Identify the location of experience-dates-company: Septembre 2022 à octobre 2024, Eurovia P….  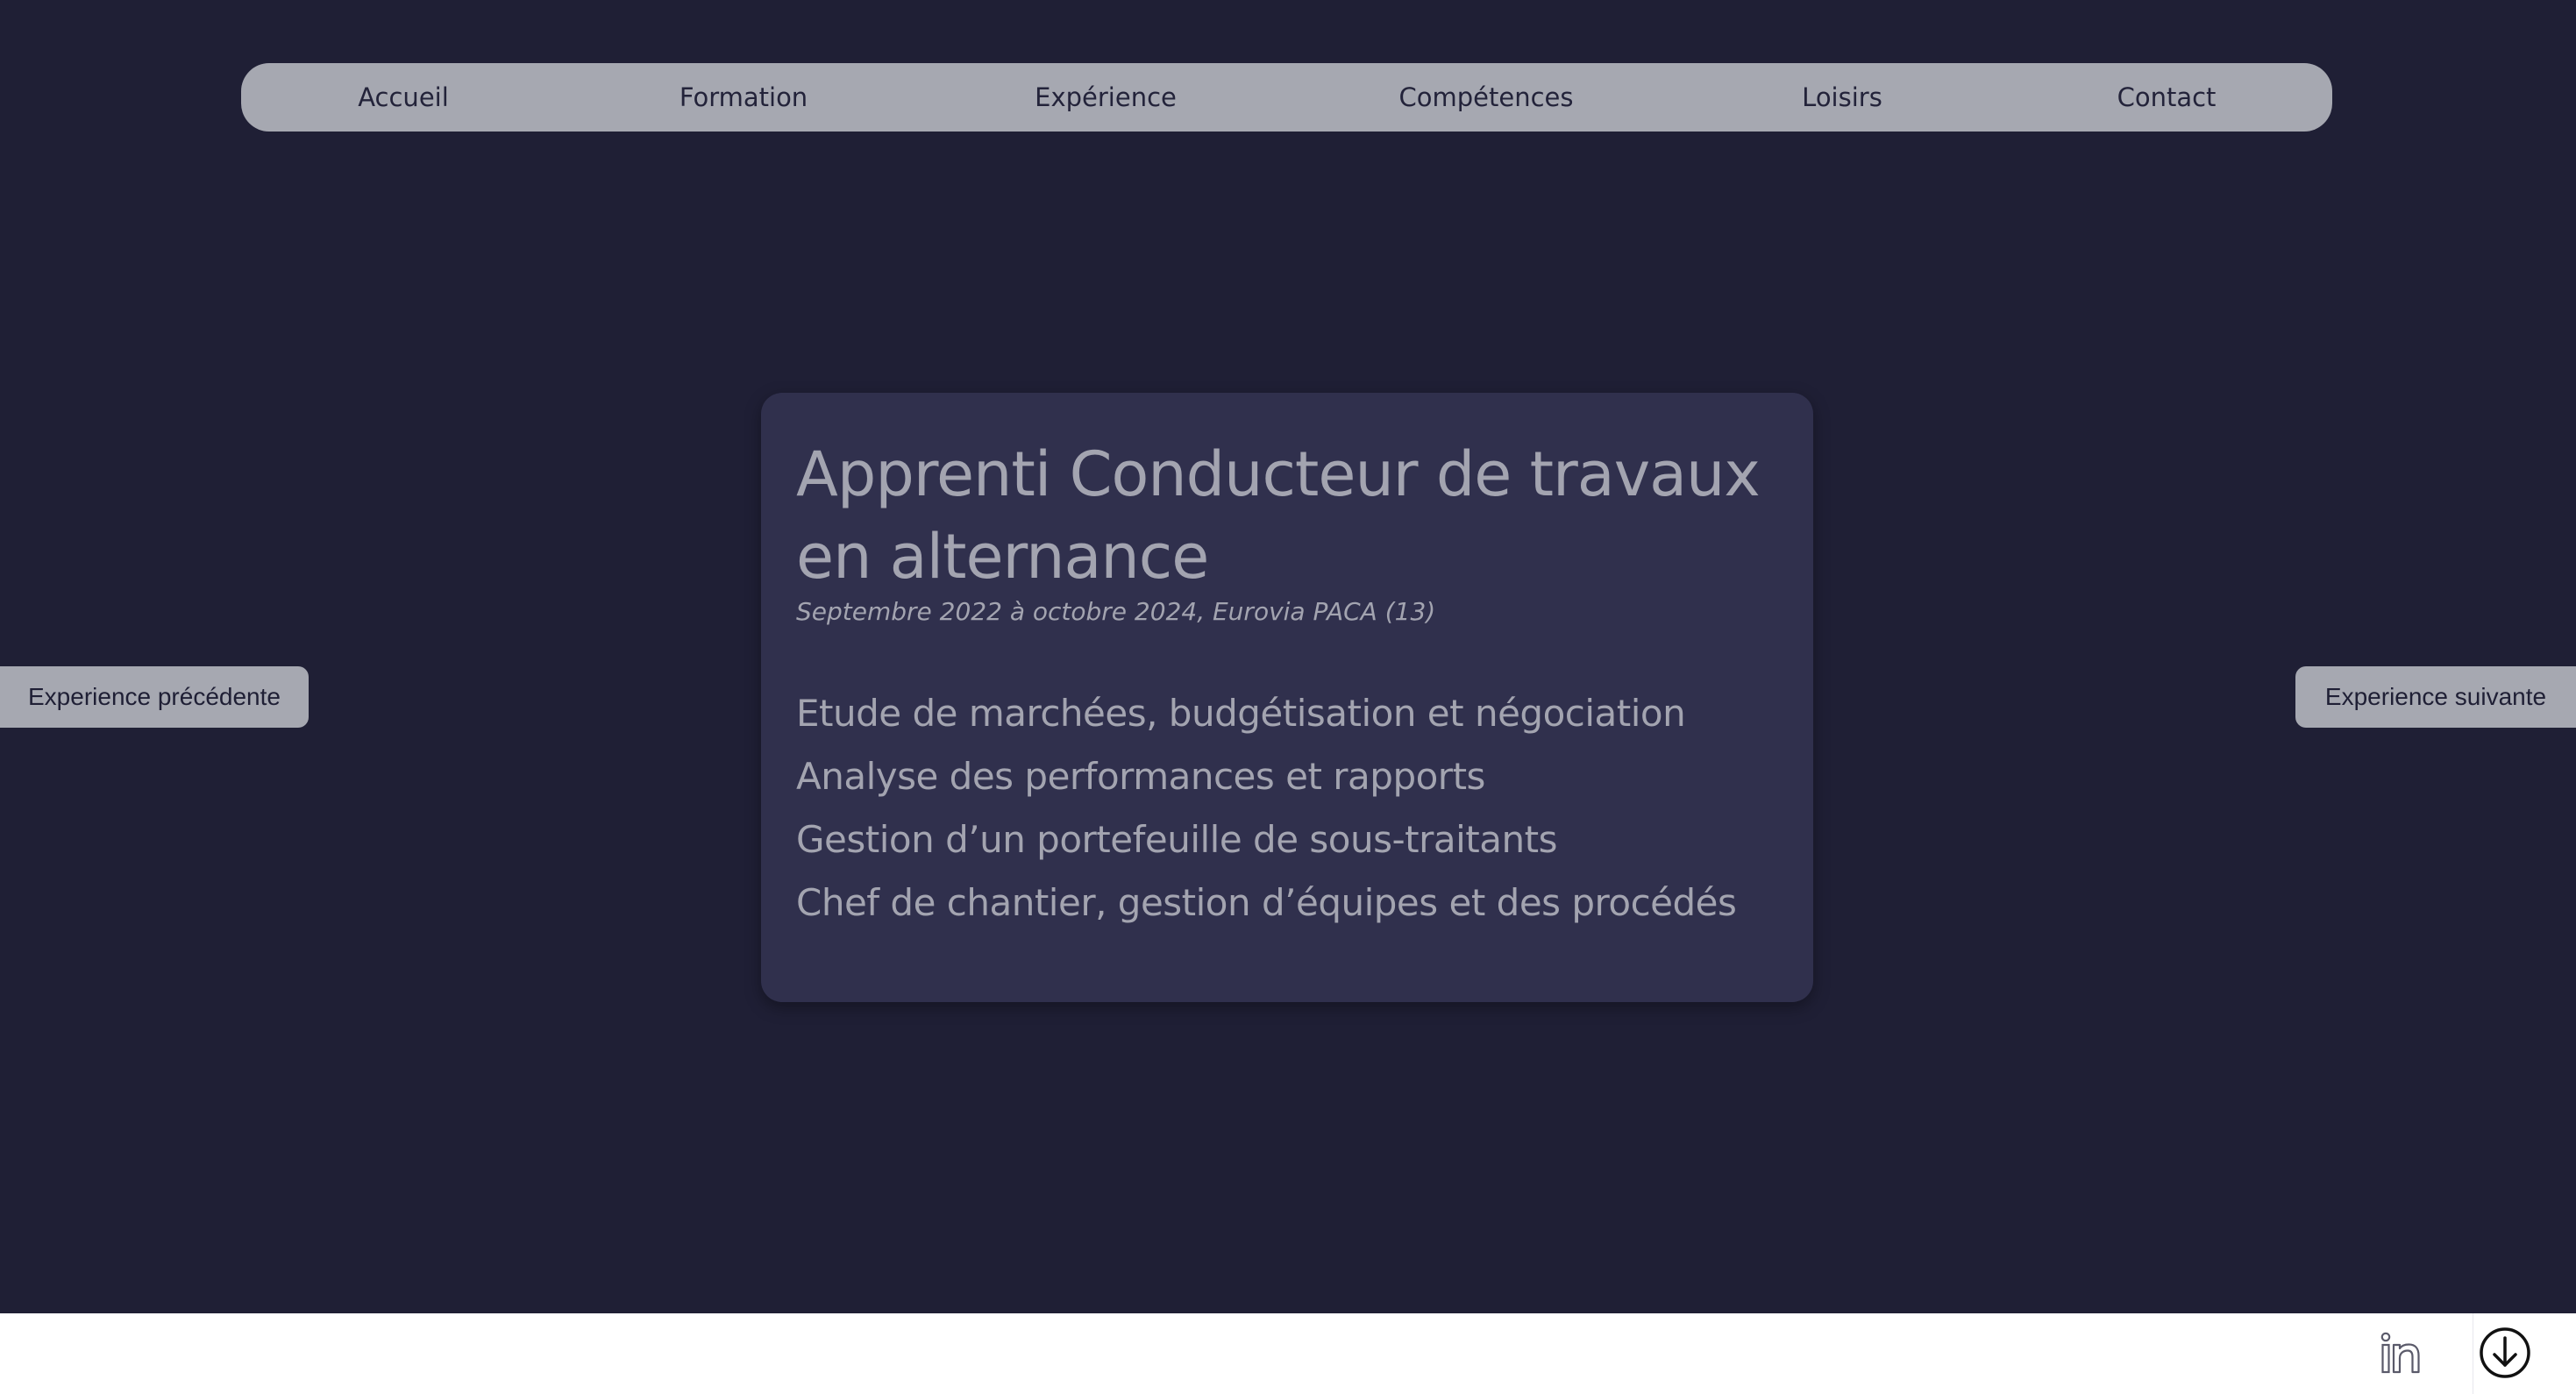
(1116, 611).